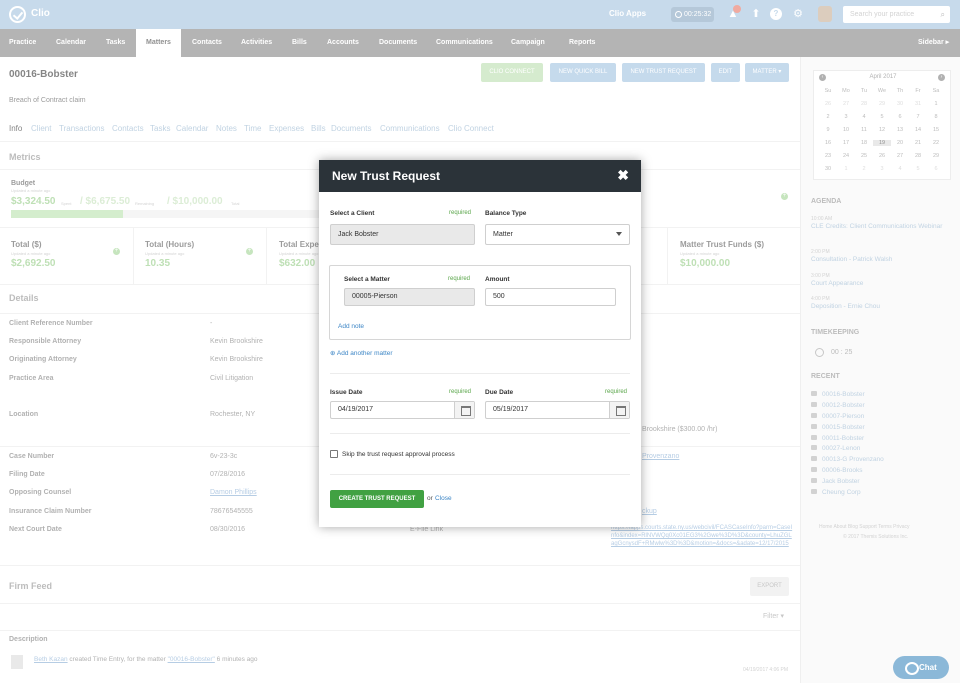 The height and width of the screenshot is (683, 960). Describe the element at coordinates (837, 416) in the screenshot. I see `recent-item: 00007-Pierson` at that location.